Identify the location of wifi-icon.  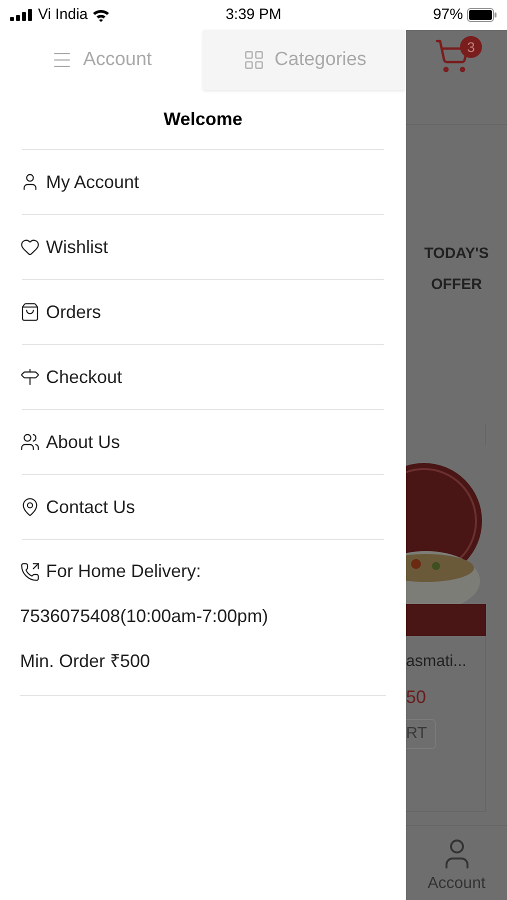
(101, 15).